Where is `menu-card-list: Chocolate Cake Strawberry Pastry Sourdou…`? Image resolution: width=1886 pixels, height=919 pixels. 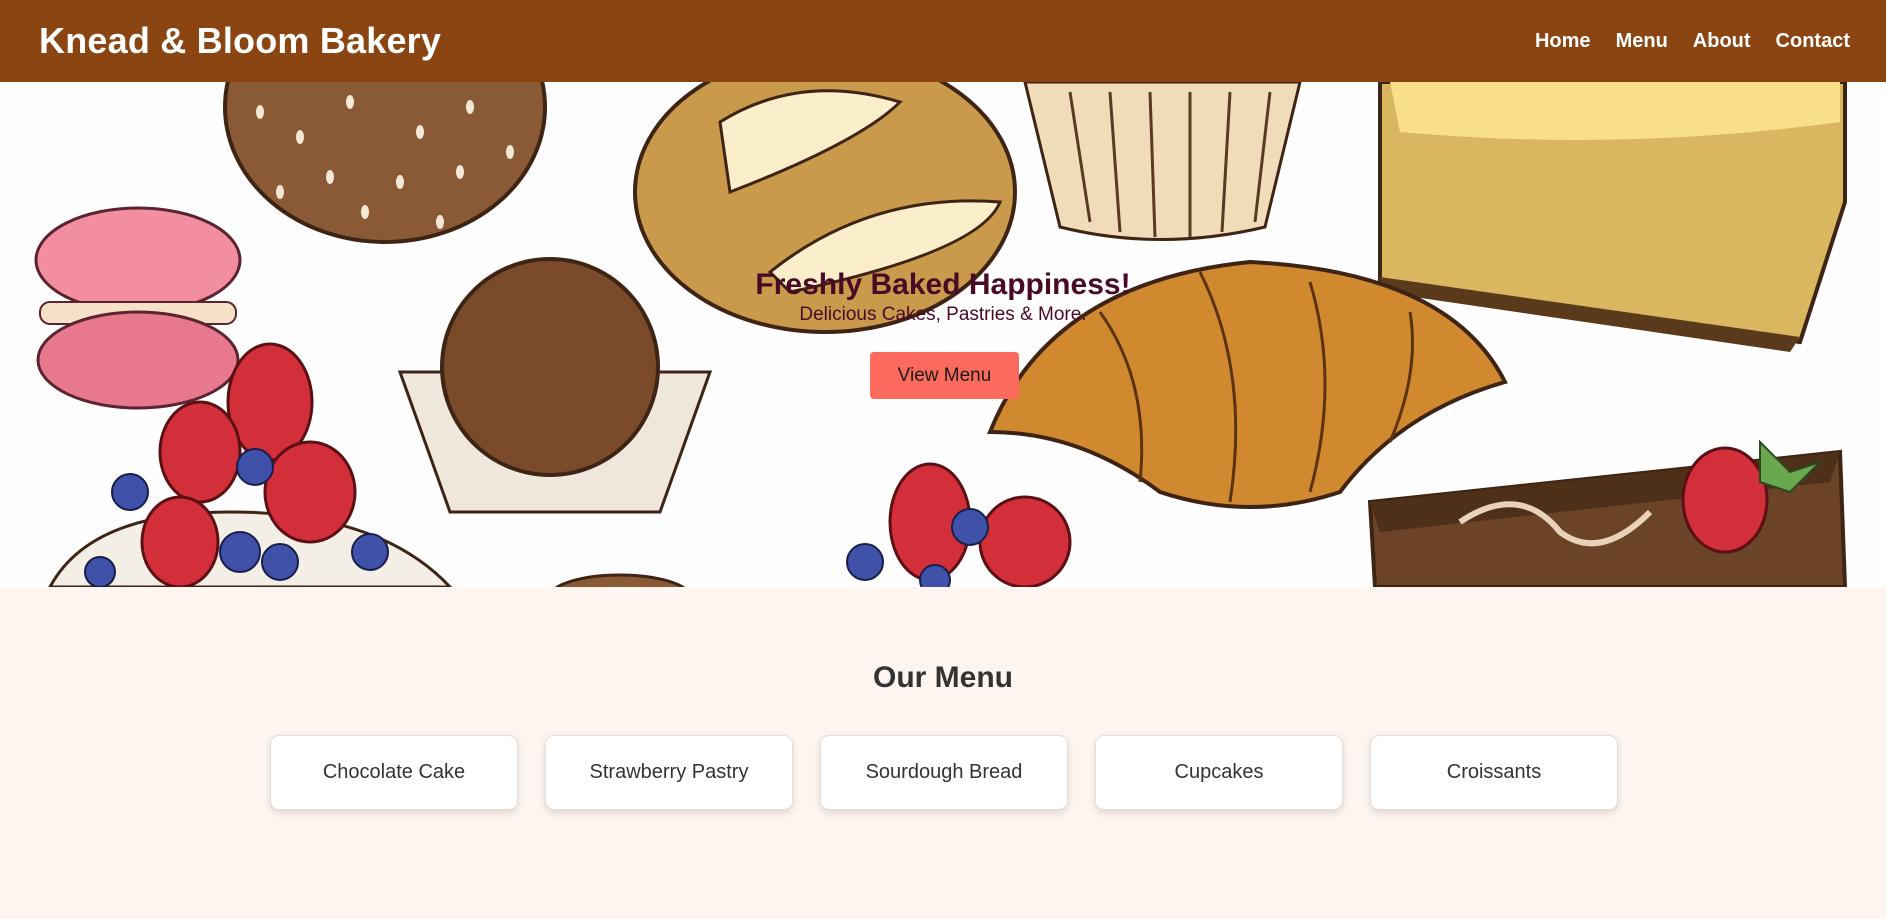
menu-card-list: Chocolate Cake Strawberry Pastry Sourdou… is located at coordinates (944, 772).